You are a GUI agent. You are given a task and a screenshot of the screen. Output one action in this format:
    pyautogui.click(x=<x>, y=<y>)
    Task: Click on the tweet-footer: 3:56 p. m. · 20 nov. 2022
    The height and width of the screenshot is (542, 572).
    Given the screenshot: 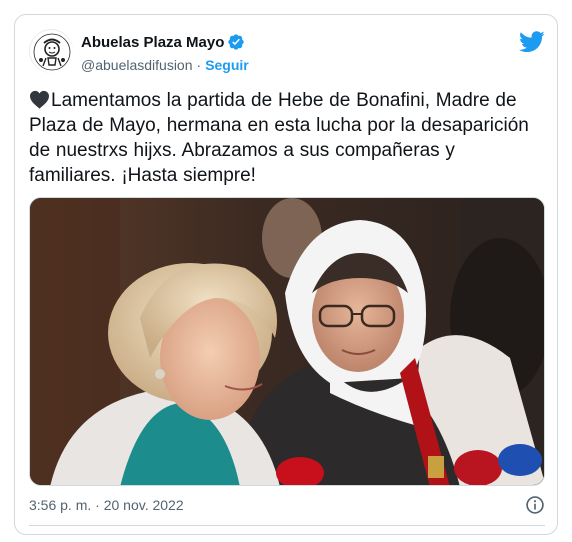 What is the action you would take?
    pyautogui.click(x=287, y=505)
    